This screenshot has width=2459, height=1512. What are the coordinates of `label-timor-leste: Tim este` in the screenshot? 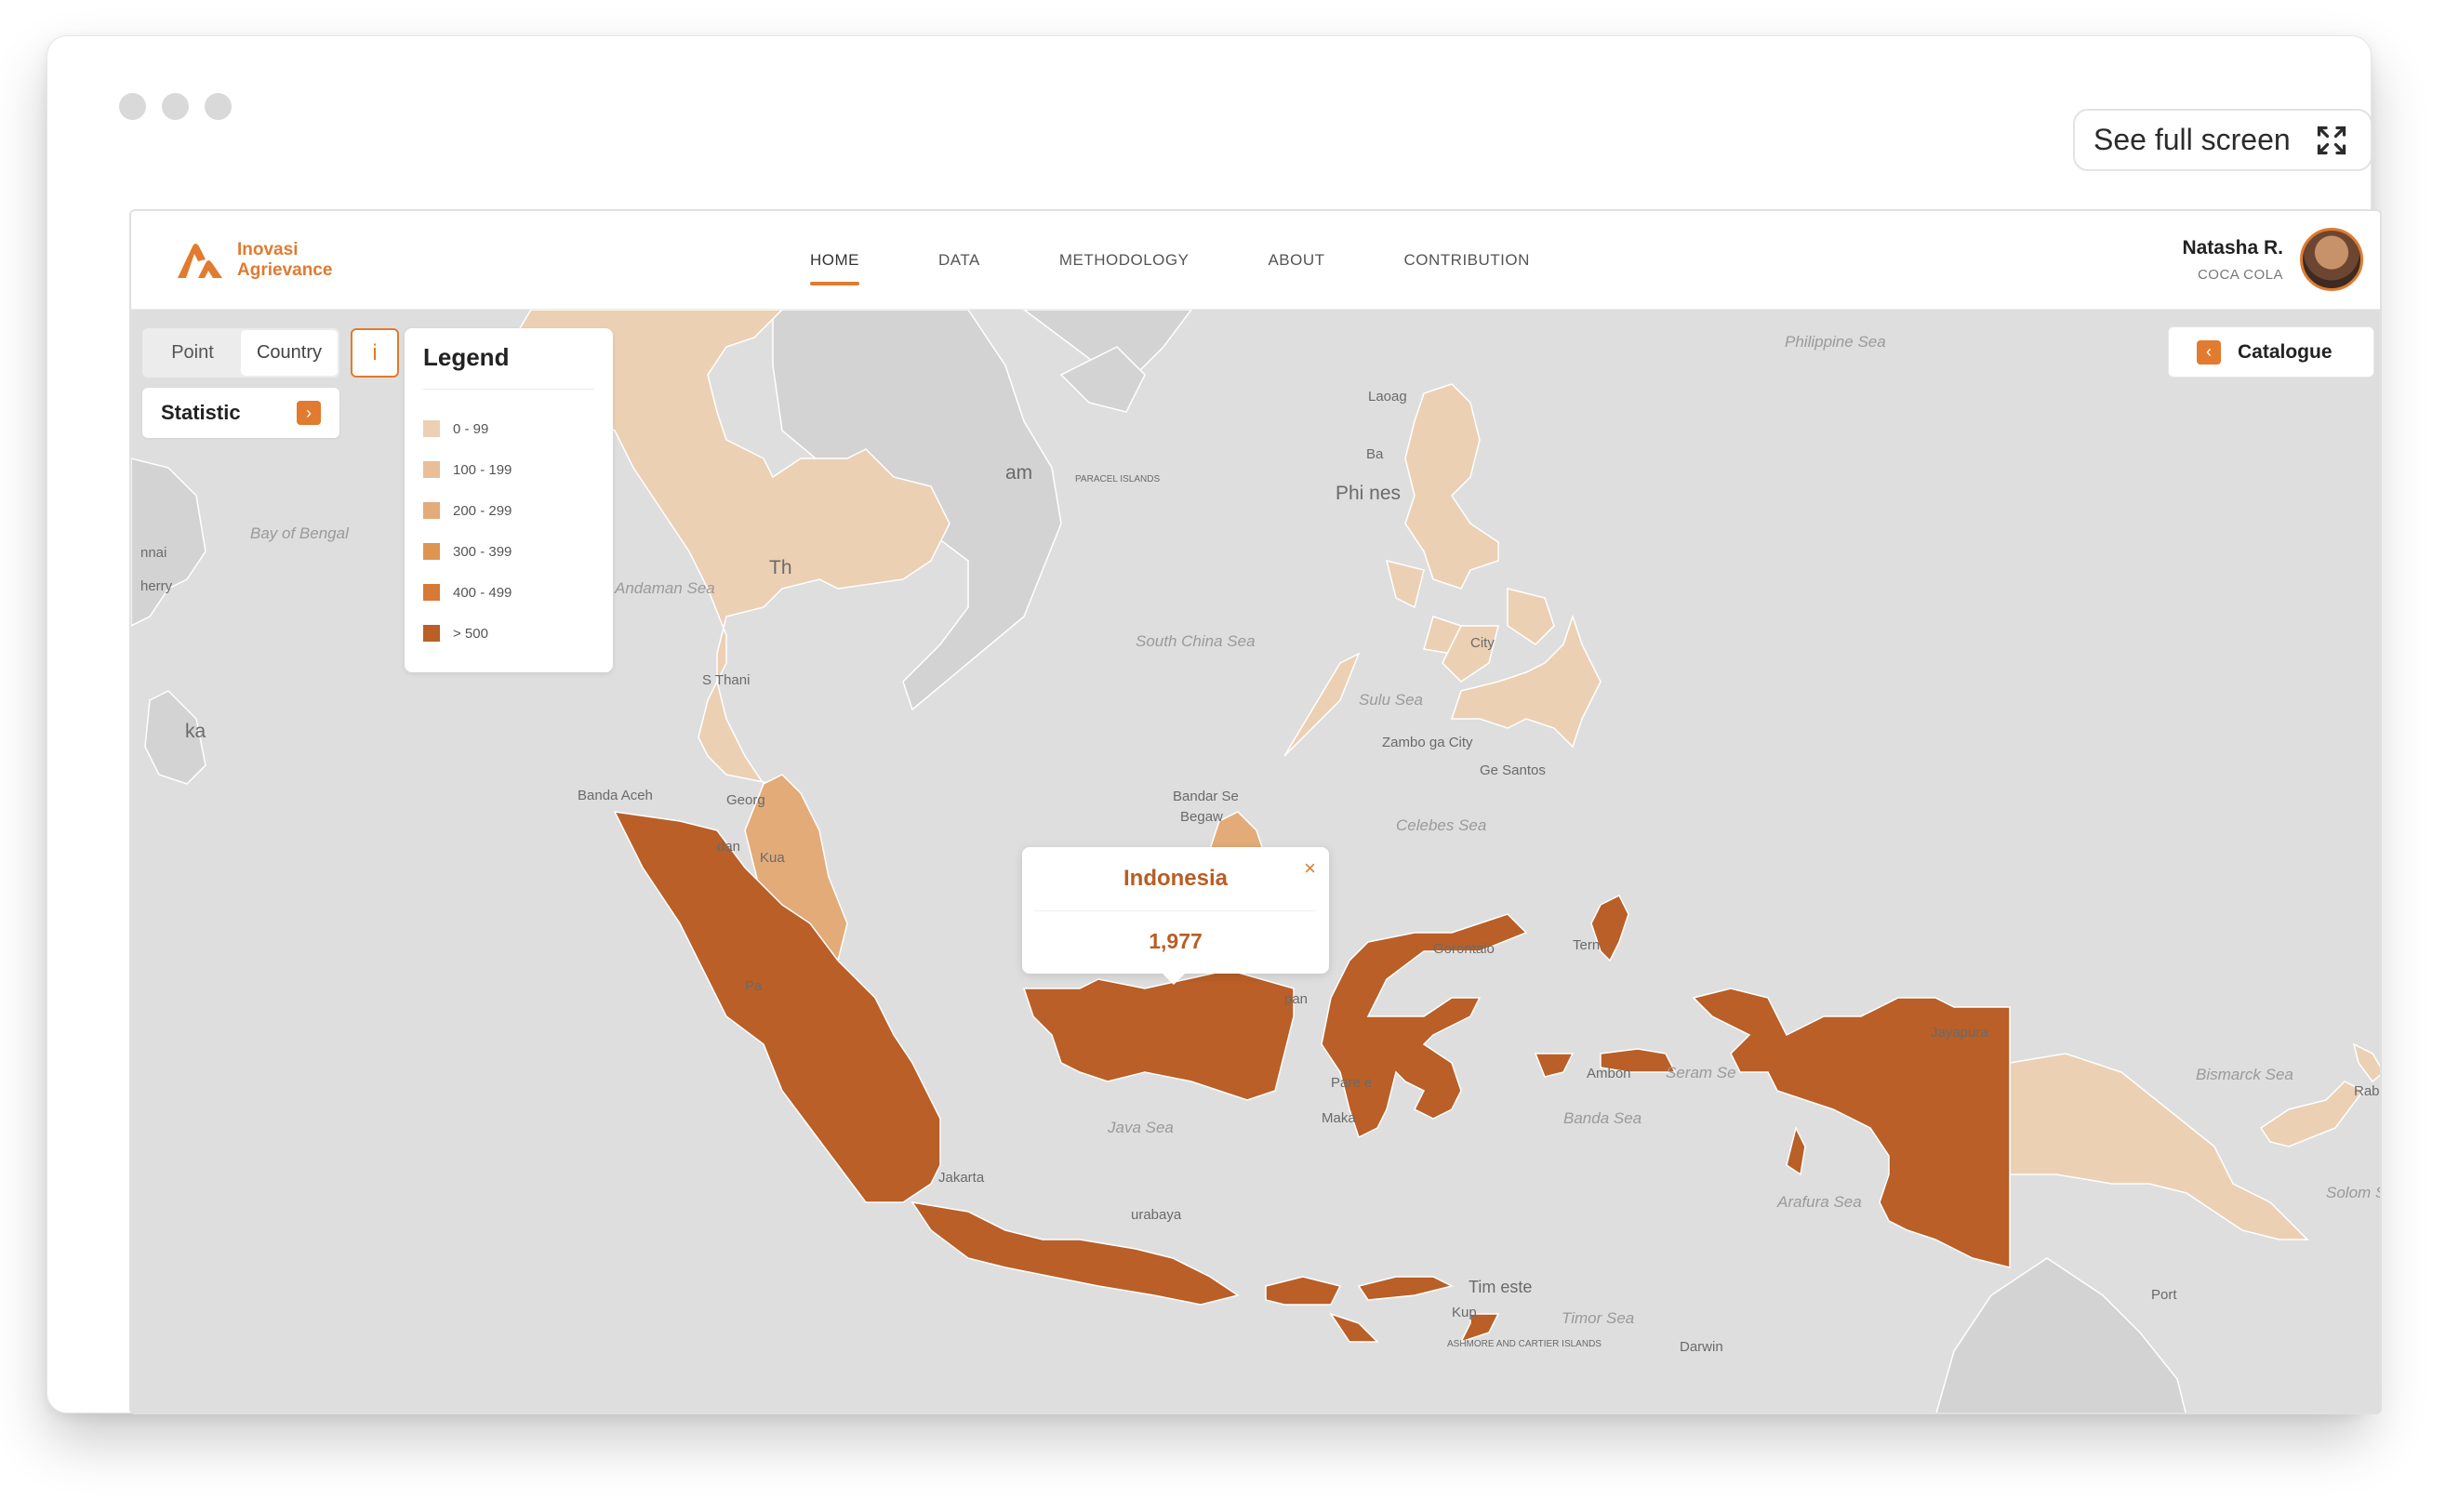 It's located at (1500, 1287).